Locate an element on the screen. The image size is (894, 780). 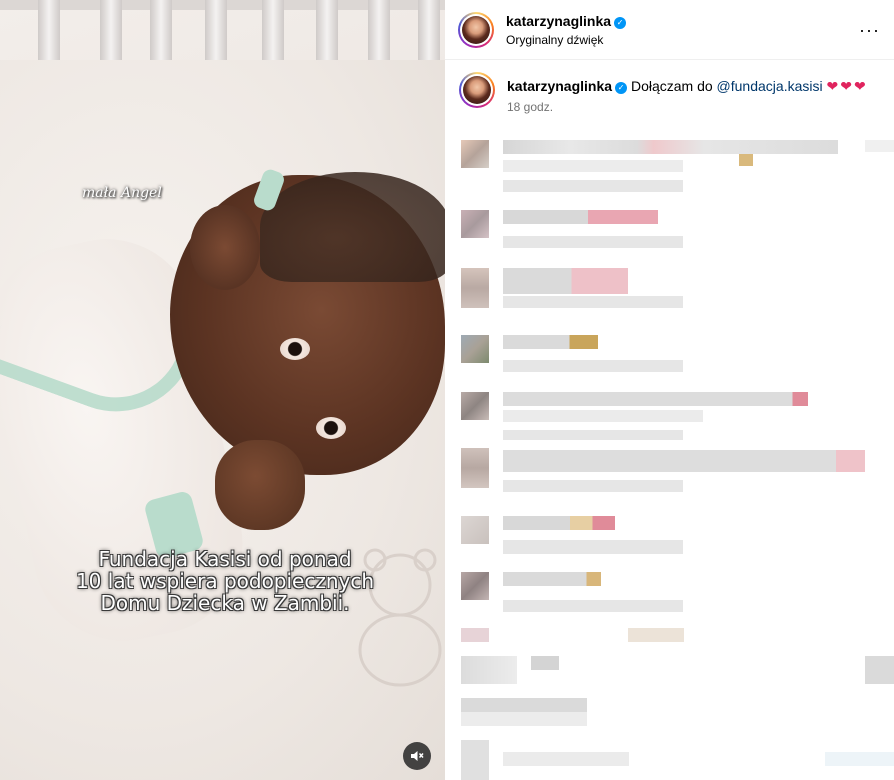
handwritten-name-tag: mała Angel is located at coordinates (122, 193).